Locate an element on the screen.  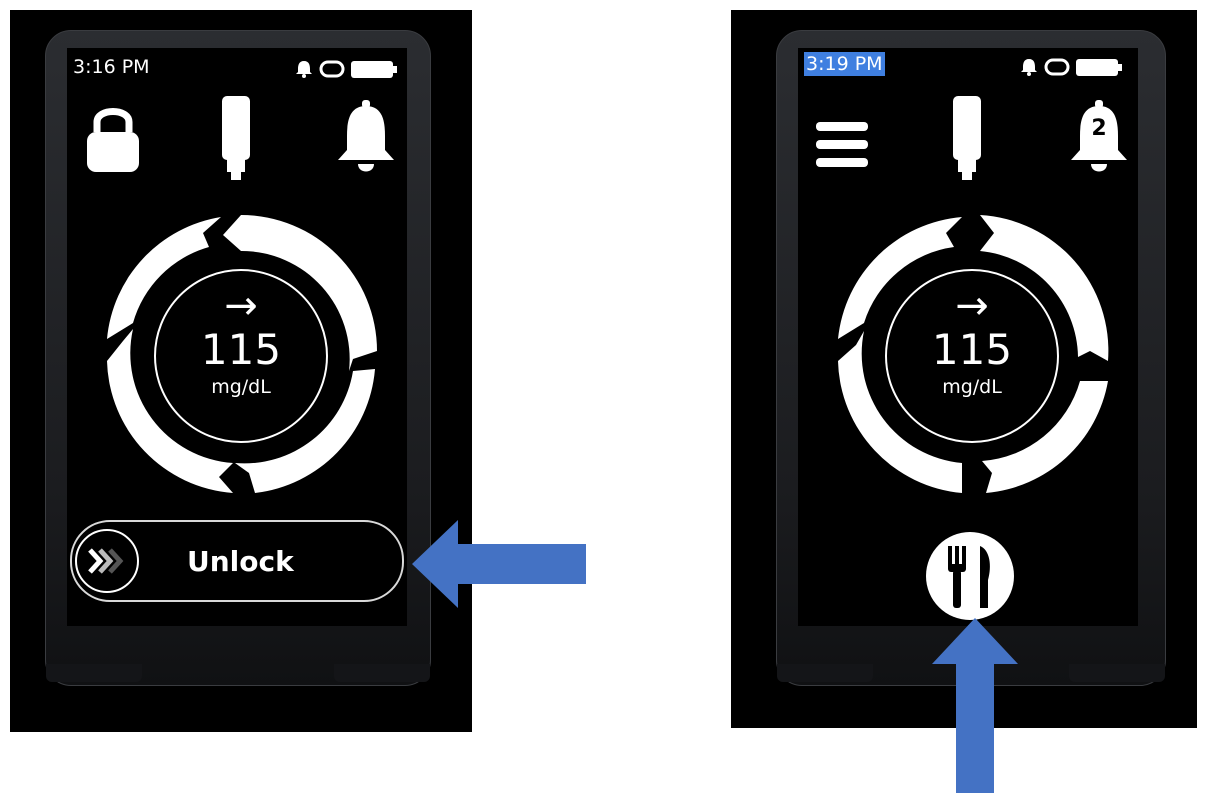
bell-icon is located at coordinates (366, 140).